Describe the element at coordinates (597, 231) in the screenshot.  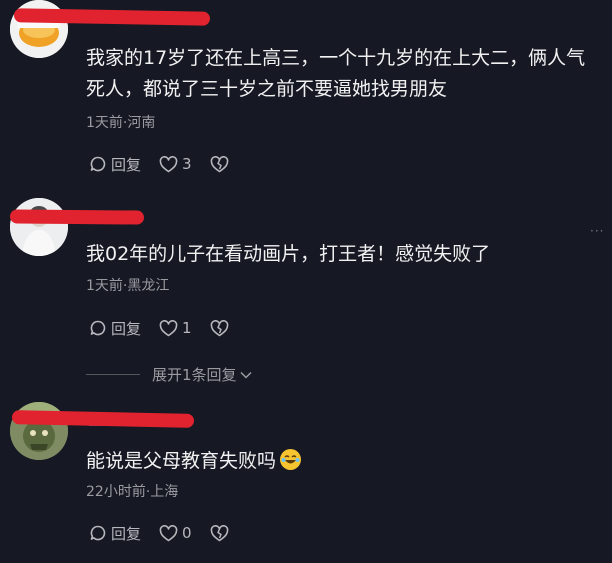
I see `more-options-button: ···` at that location.